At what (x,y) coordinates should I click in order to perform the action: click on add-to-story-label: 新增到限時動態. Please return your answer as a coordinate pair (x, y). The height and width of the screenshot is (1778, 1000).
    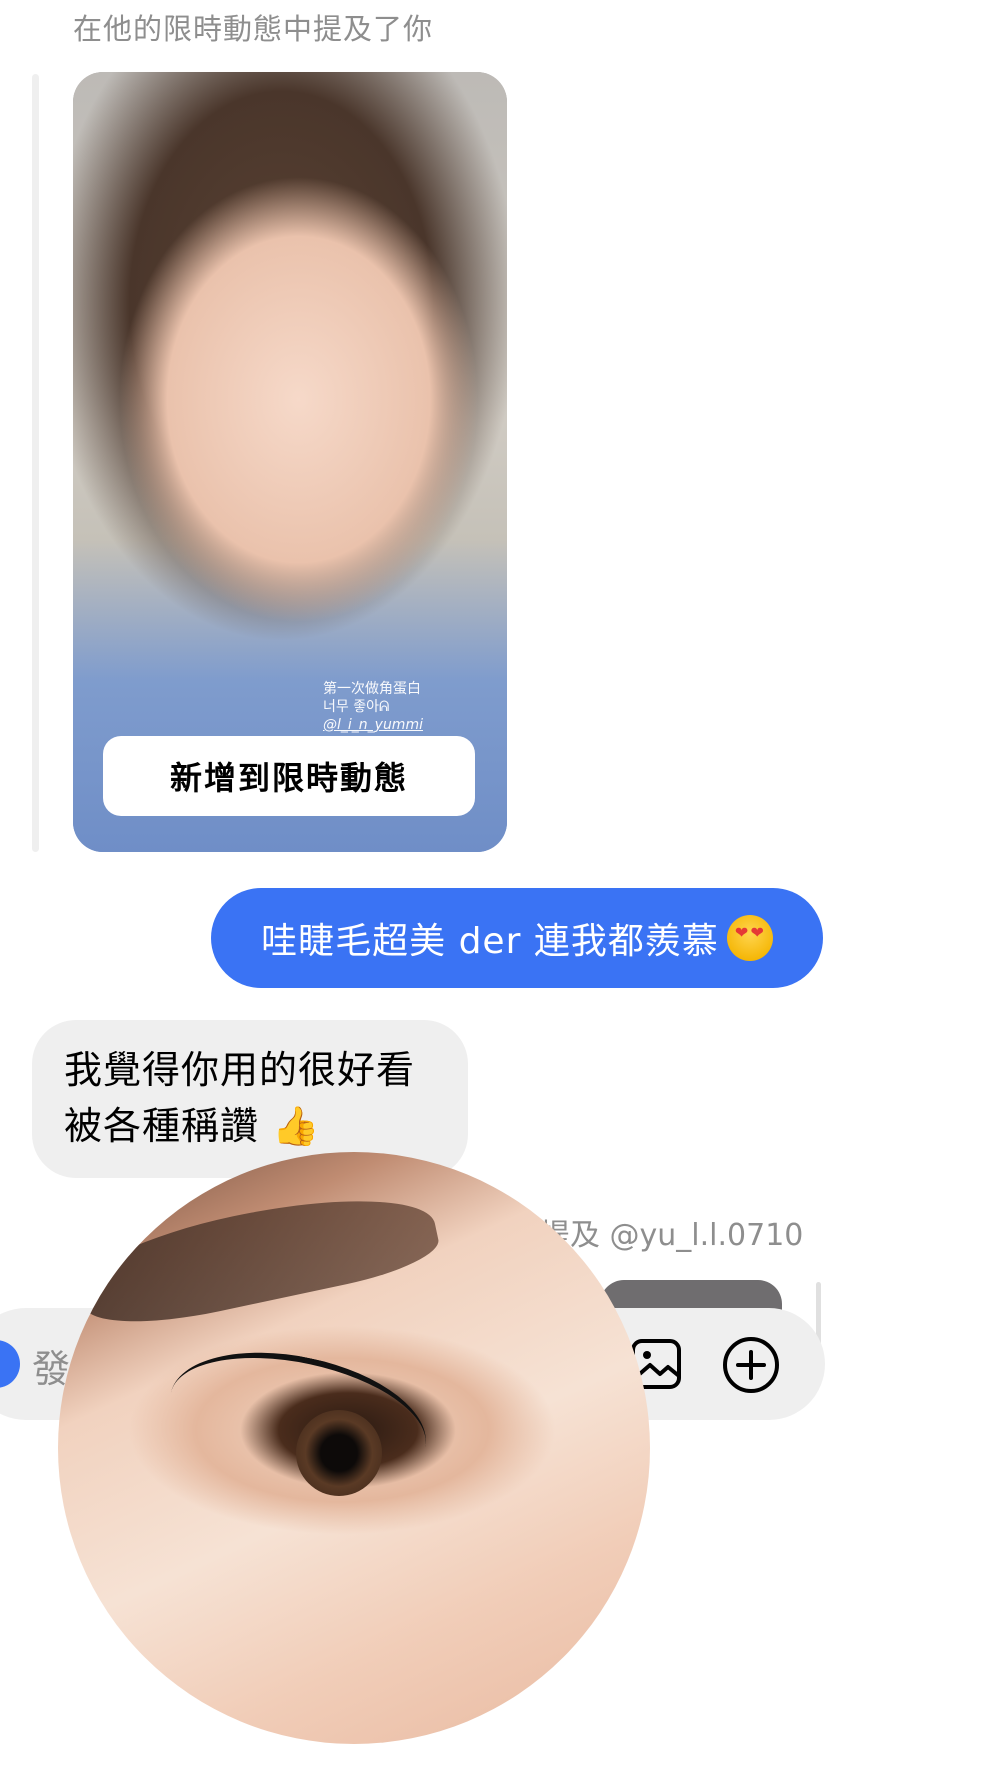
    Looking at the image, I should click on (288, 778).